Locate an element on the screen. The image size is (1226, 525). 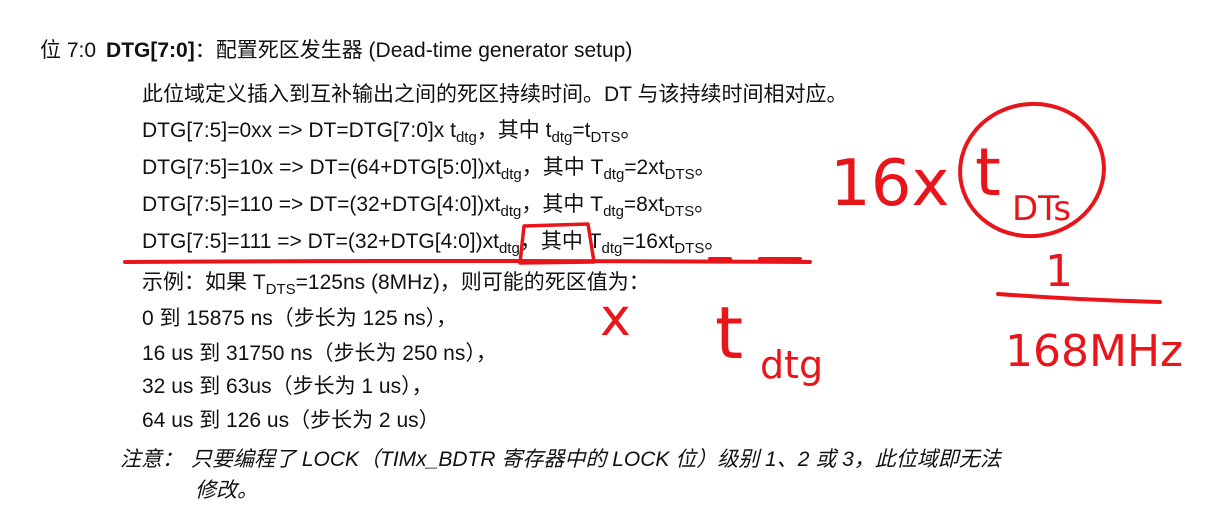
handwritten-denominator: 168MHz is located at coordinates (1094, 351).